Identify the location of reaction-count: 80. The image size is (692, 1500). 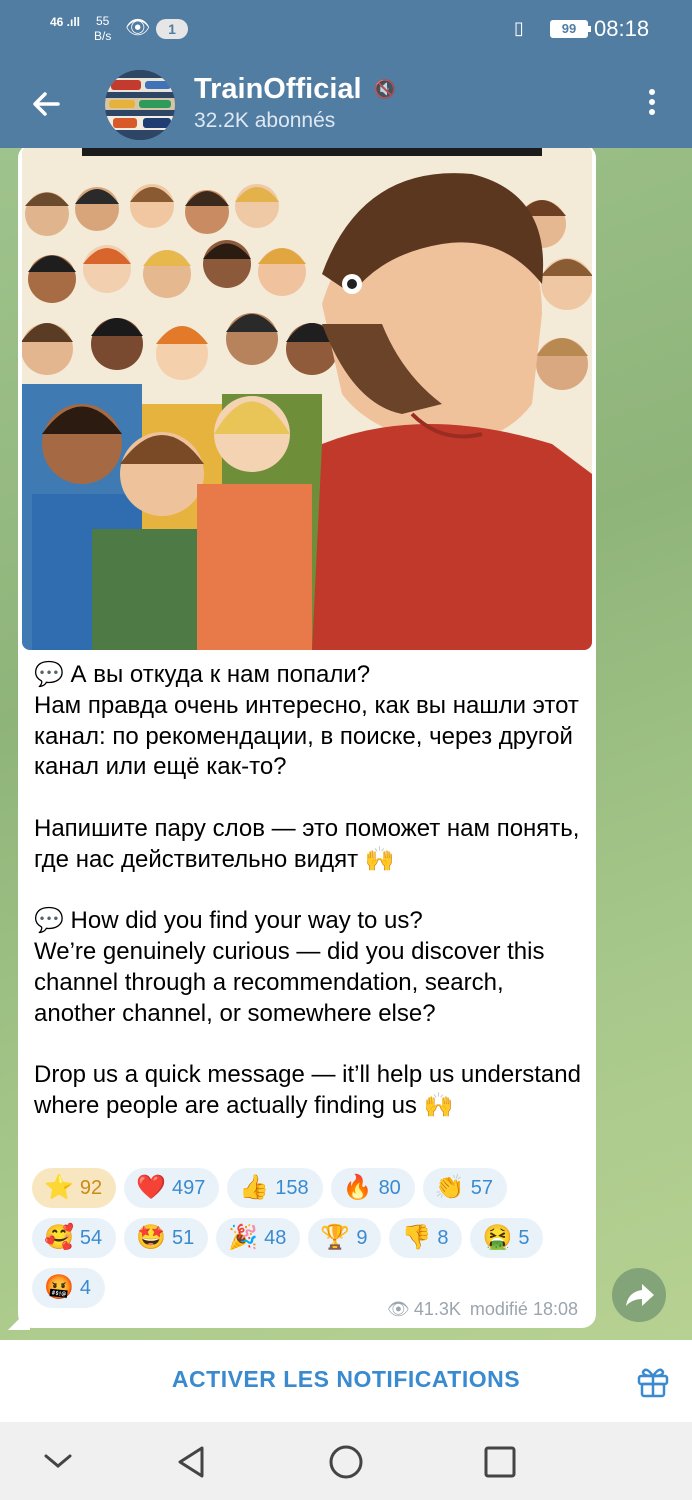
(389, 1187).